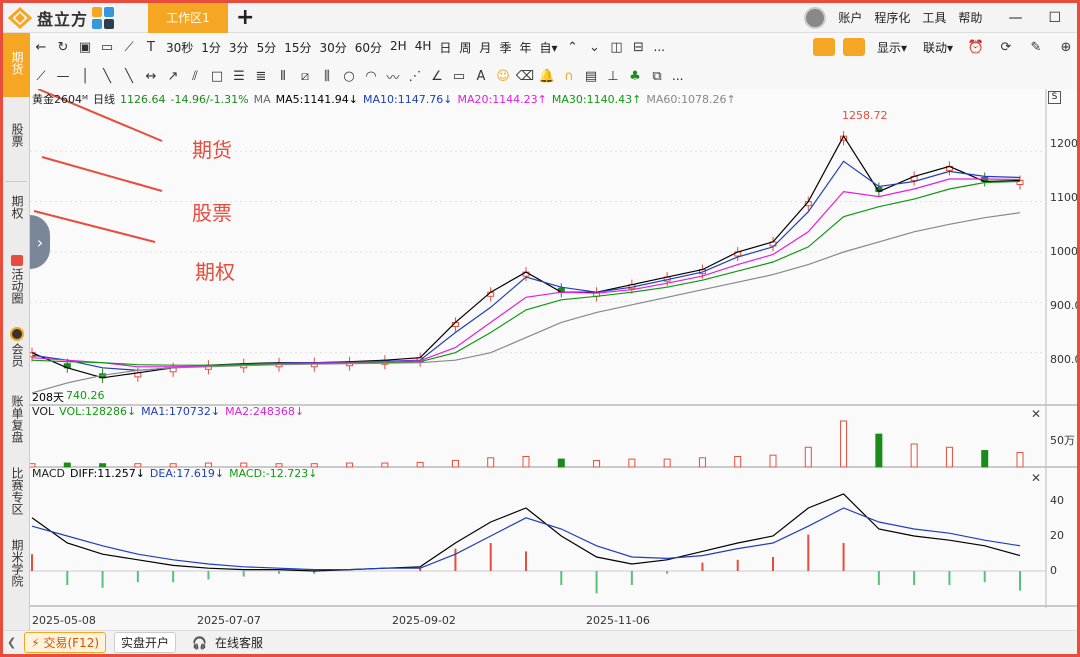 This screenshot has height=657, width=1080. Describe the element at coordinates (173, 76) in the screenshot. I see `arrow-line-icon: ↗` at that location.